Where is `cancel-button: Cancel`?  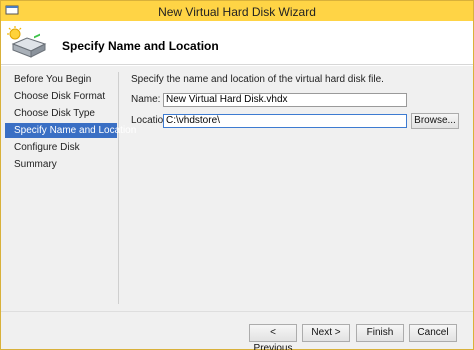 cancel-button: Cancel is located at coordinates (433, 333).